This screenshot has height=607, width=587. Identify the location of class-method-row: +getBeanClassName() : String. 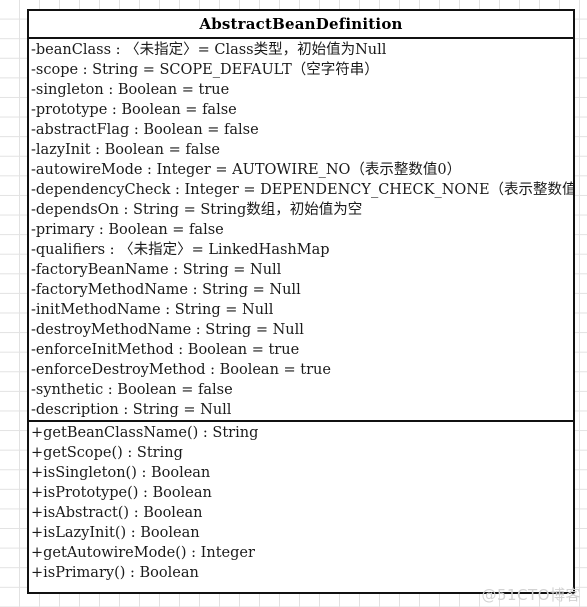
(145, 433).